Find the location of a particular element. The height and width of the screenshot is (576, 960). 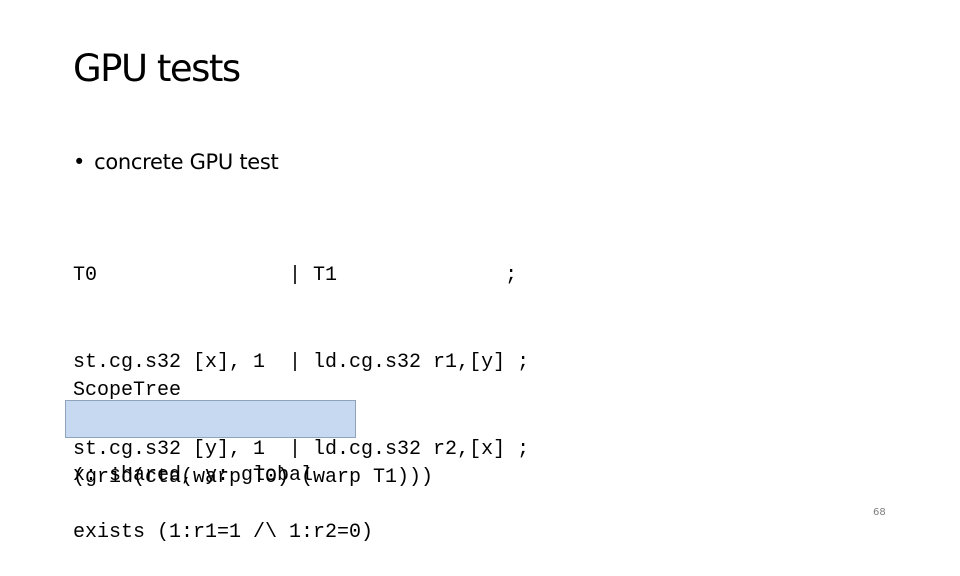

slide-title: GPU tests is located at coordinates (157, 68).